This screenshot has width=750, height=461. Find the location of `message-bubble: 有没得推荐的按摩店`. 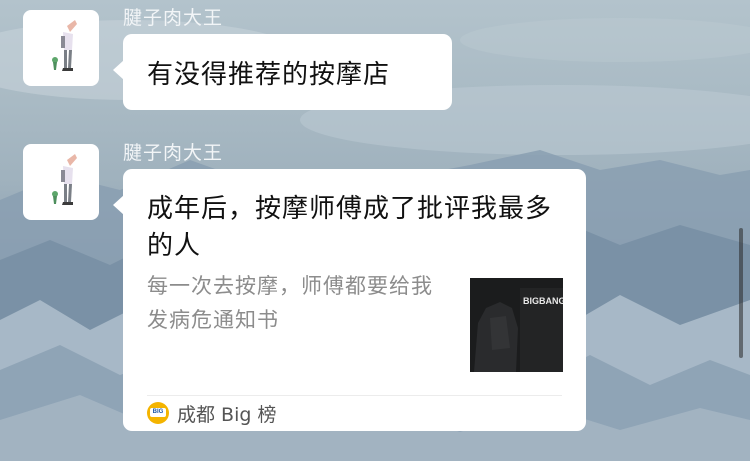

message-bubble: 有没得推荐的按摩店 is located at coordinates (282, 72).